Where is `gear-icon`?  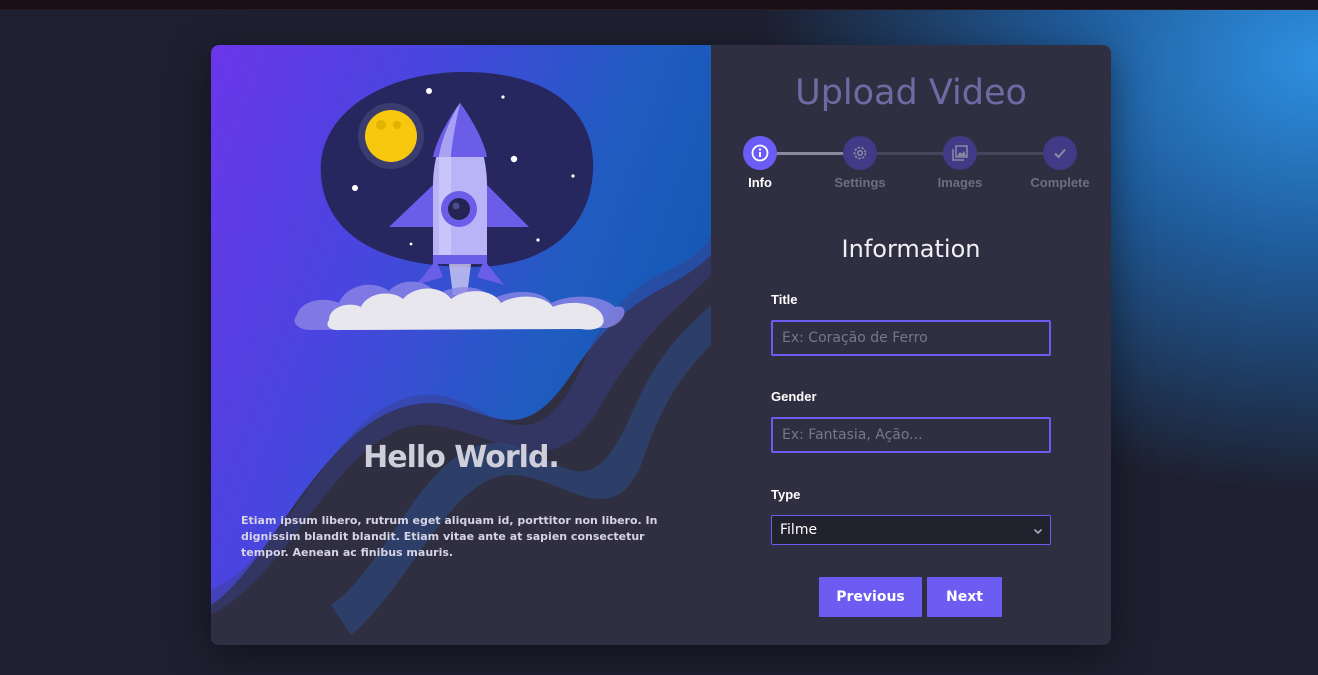
gear-icon is located at coordinates (860, 153).